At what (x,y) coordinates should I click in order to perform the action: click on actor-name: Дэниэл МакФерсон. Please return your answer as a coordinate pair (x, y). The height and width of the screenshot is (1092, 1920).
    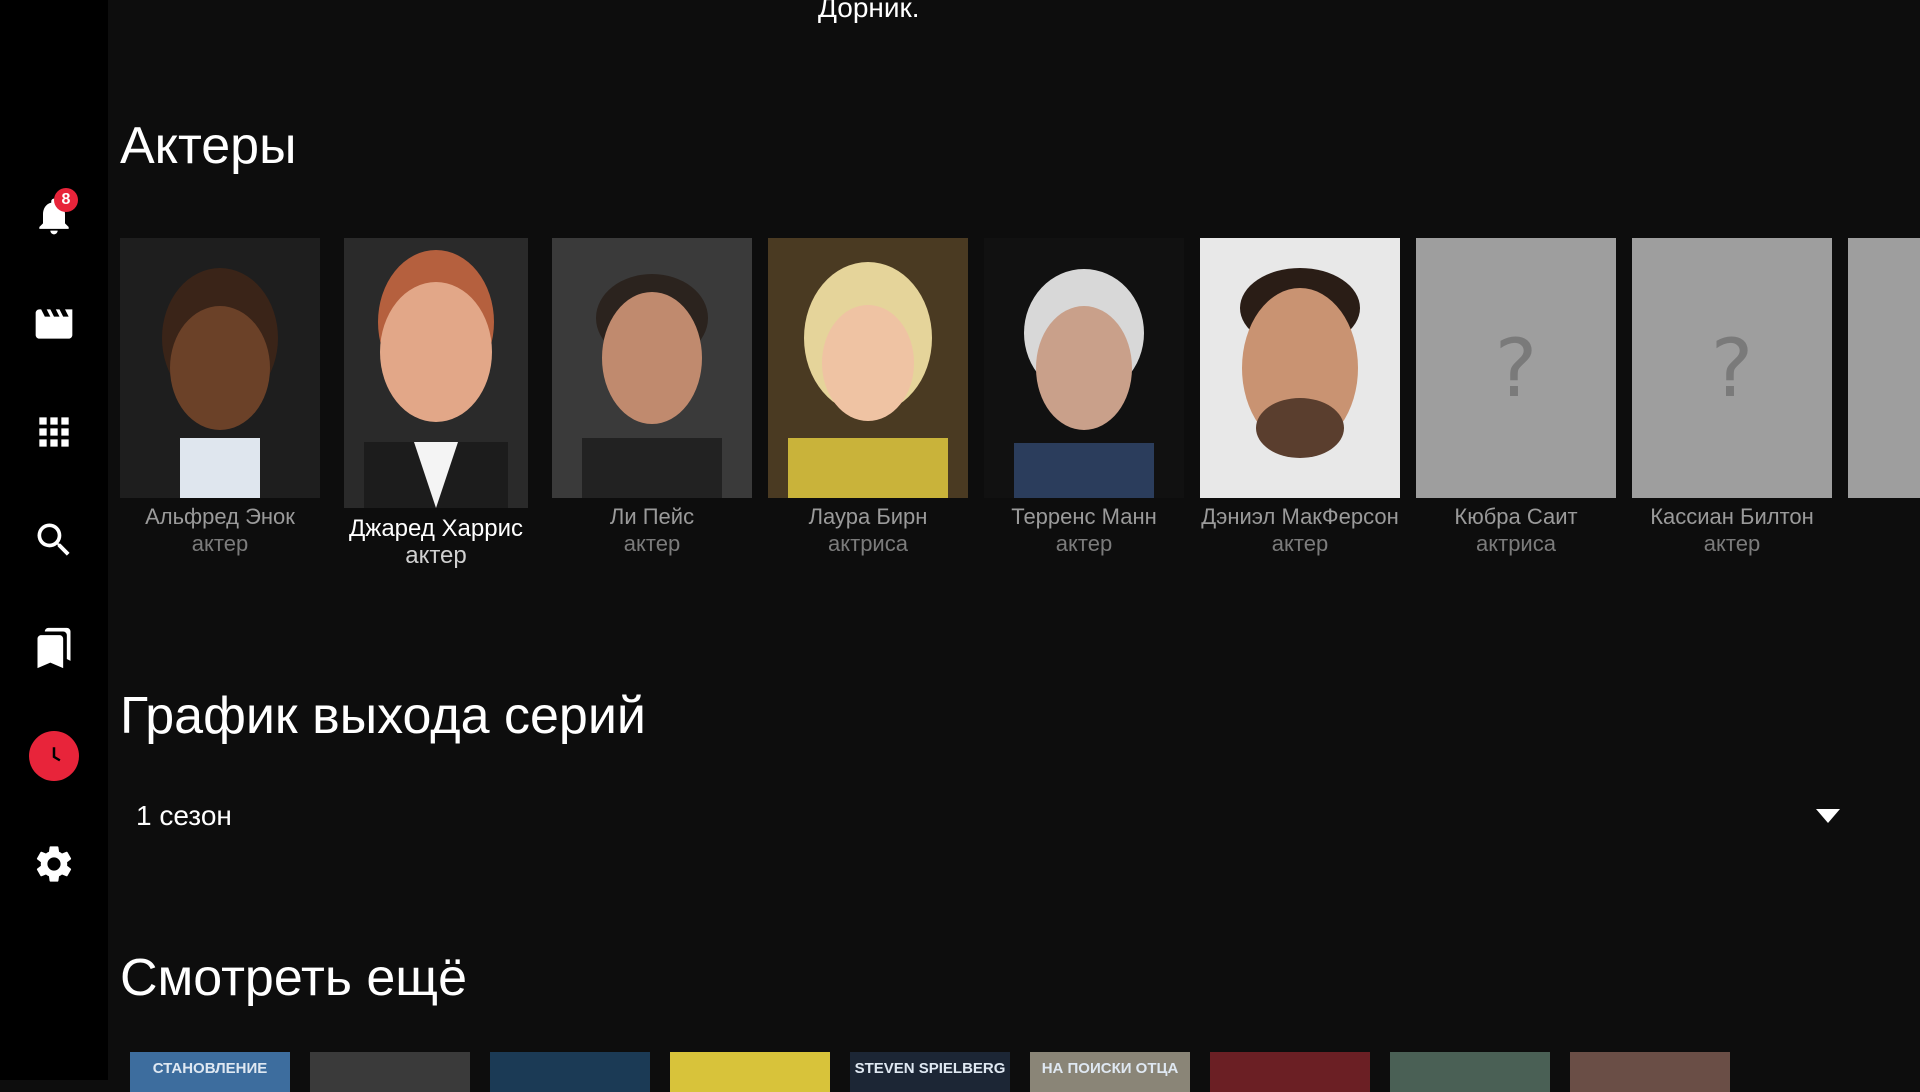
    Looking at the image, I should click on (1300, 516).